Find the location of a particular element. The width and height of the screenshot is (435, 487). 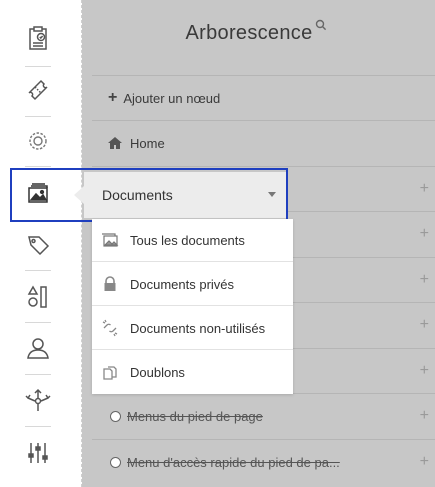

menu-item-private-documents: Documents privés is located at coordinates (192, 284).